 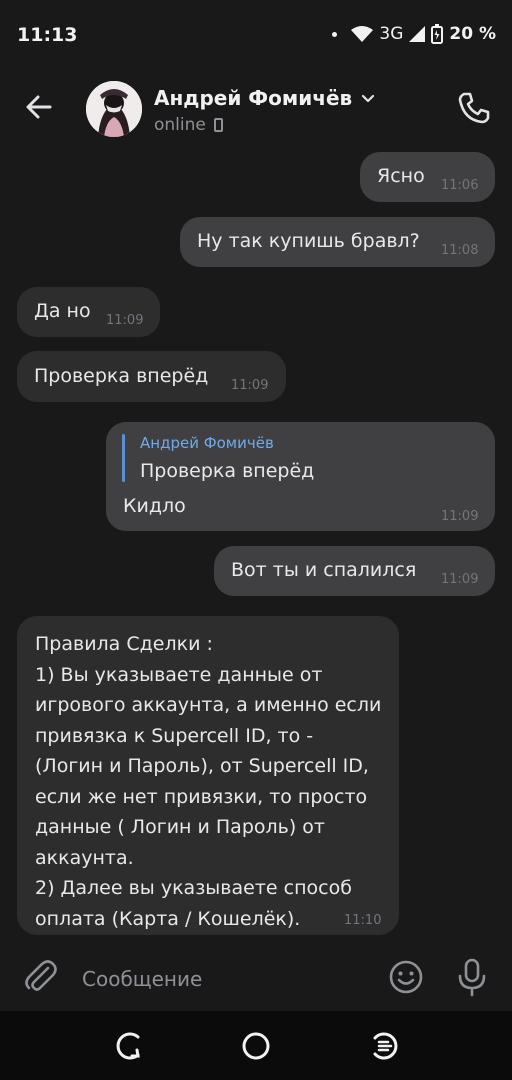 I want to click on status-indicators: 3G 20 %, so click(x=414, y=34).